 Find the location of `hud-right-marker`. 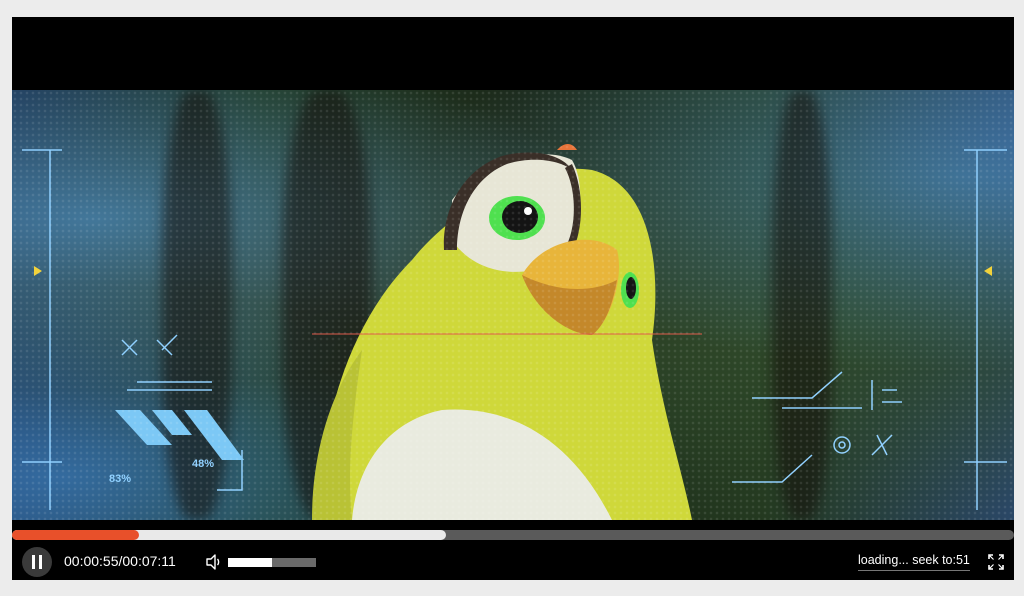

hud-right-marker is located at coordinates (988, 271).